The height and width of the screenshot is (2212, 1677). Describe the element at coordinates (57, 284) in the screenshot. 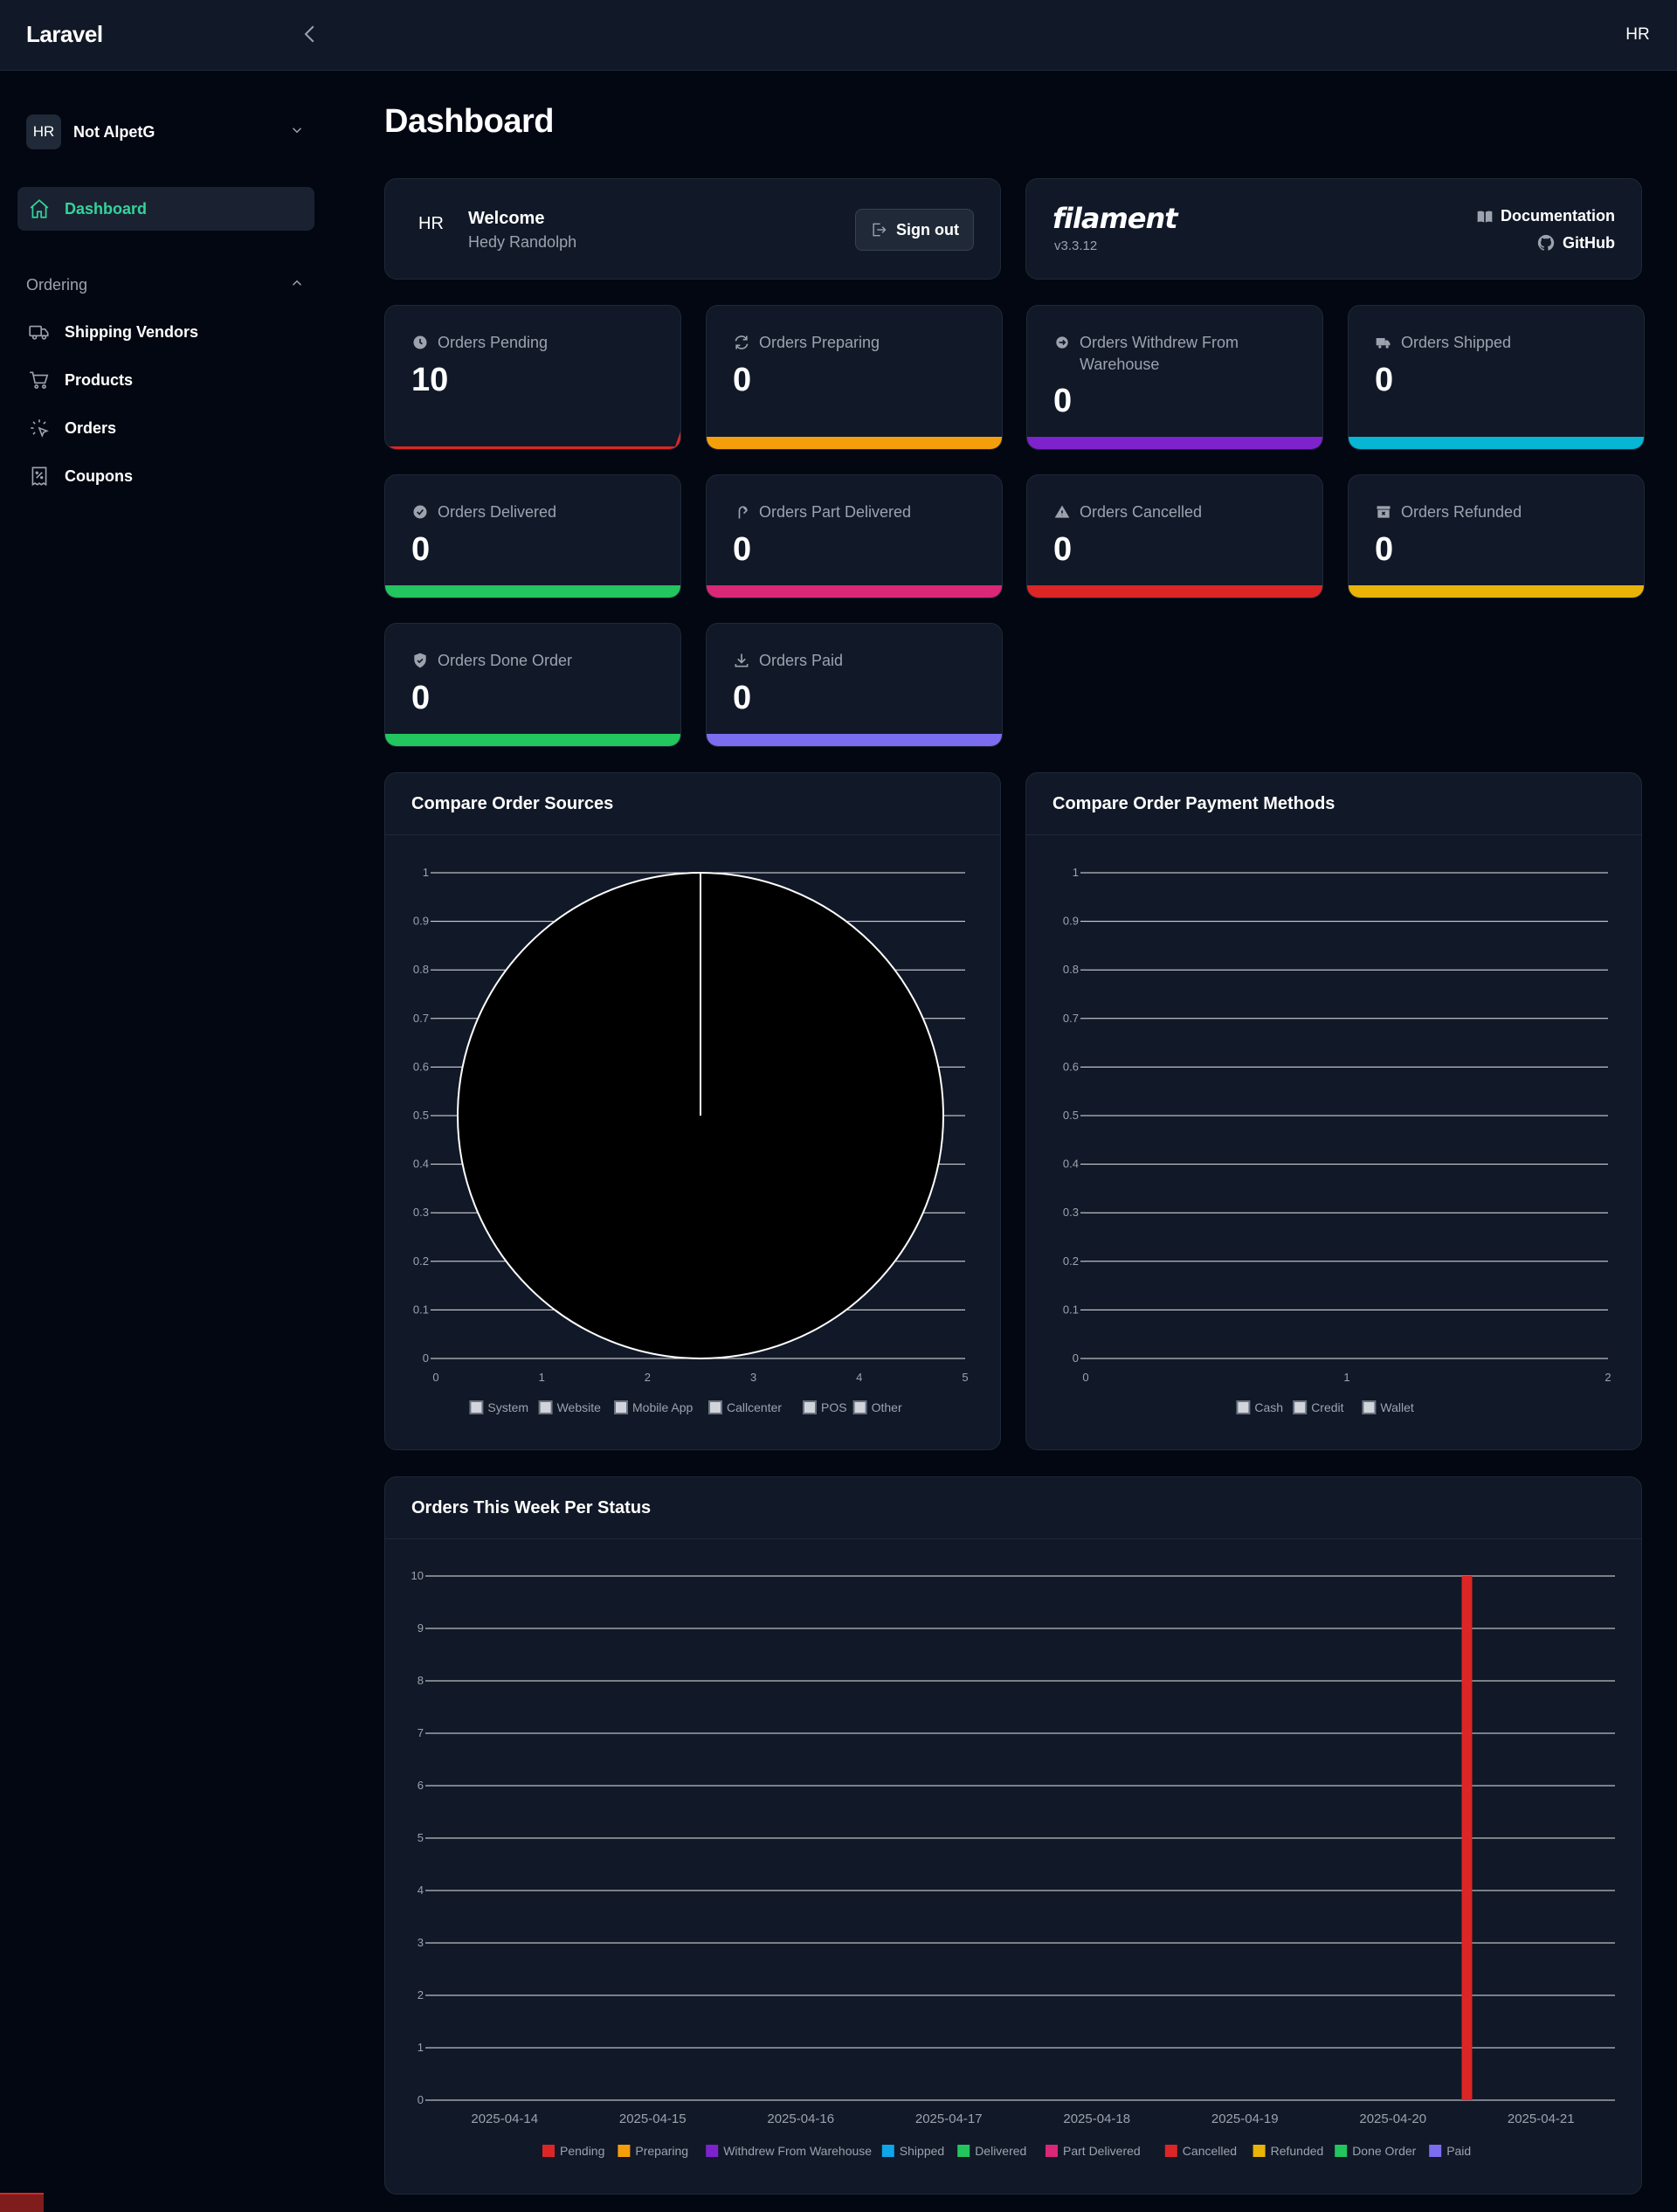

I see `nav-group-label: Ordering` at that location.